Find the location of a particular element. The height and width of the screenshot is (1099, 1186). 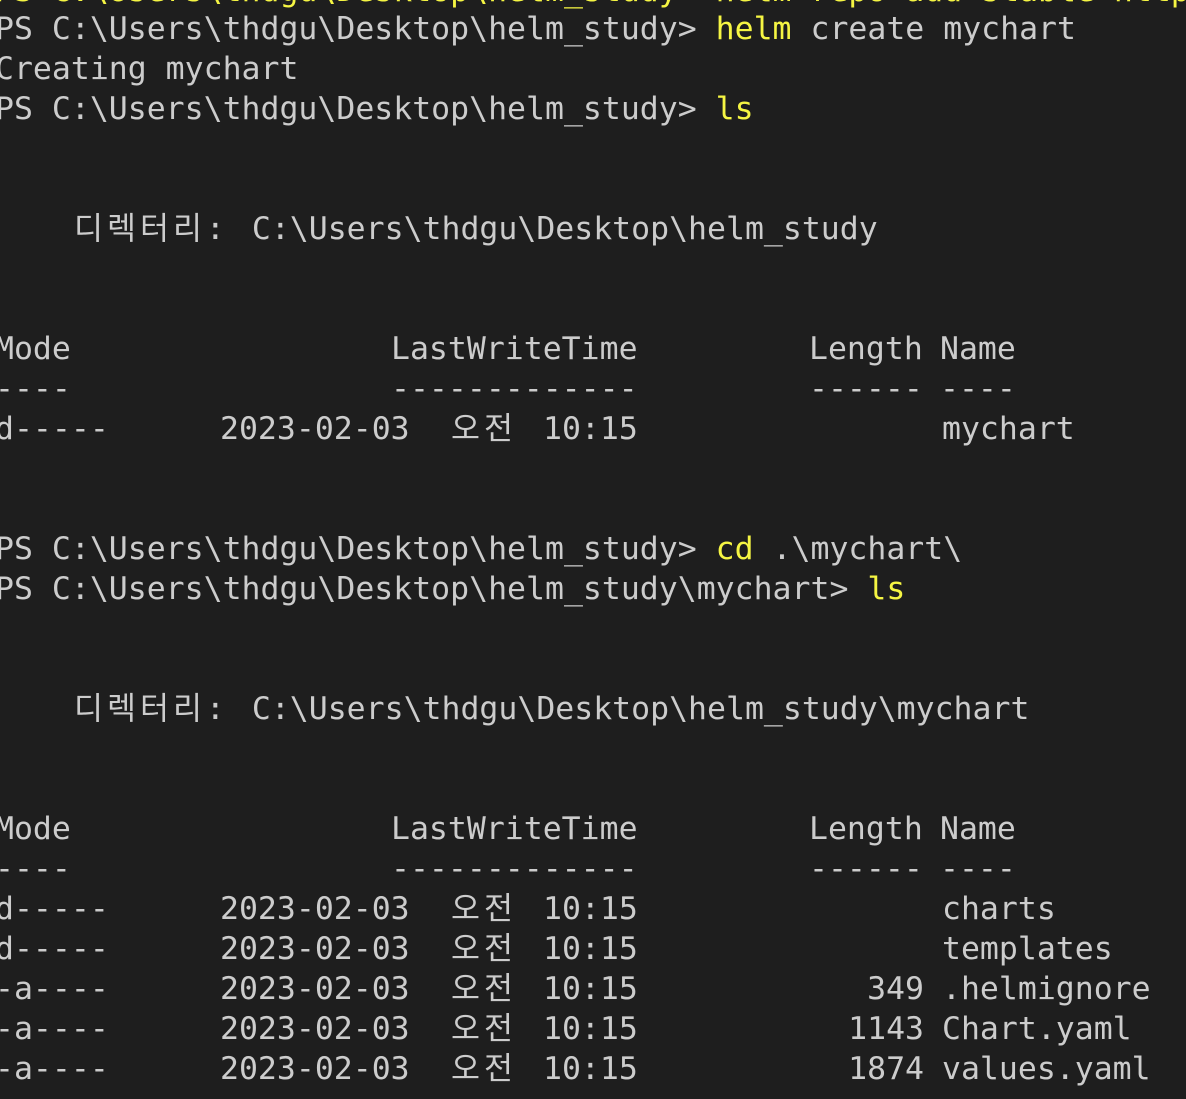

cell-length: 349 is located at coordinates (895, 989).